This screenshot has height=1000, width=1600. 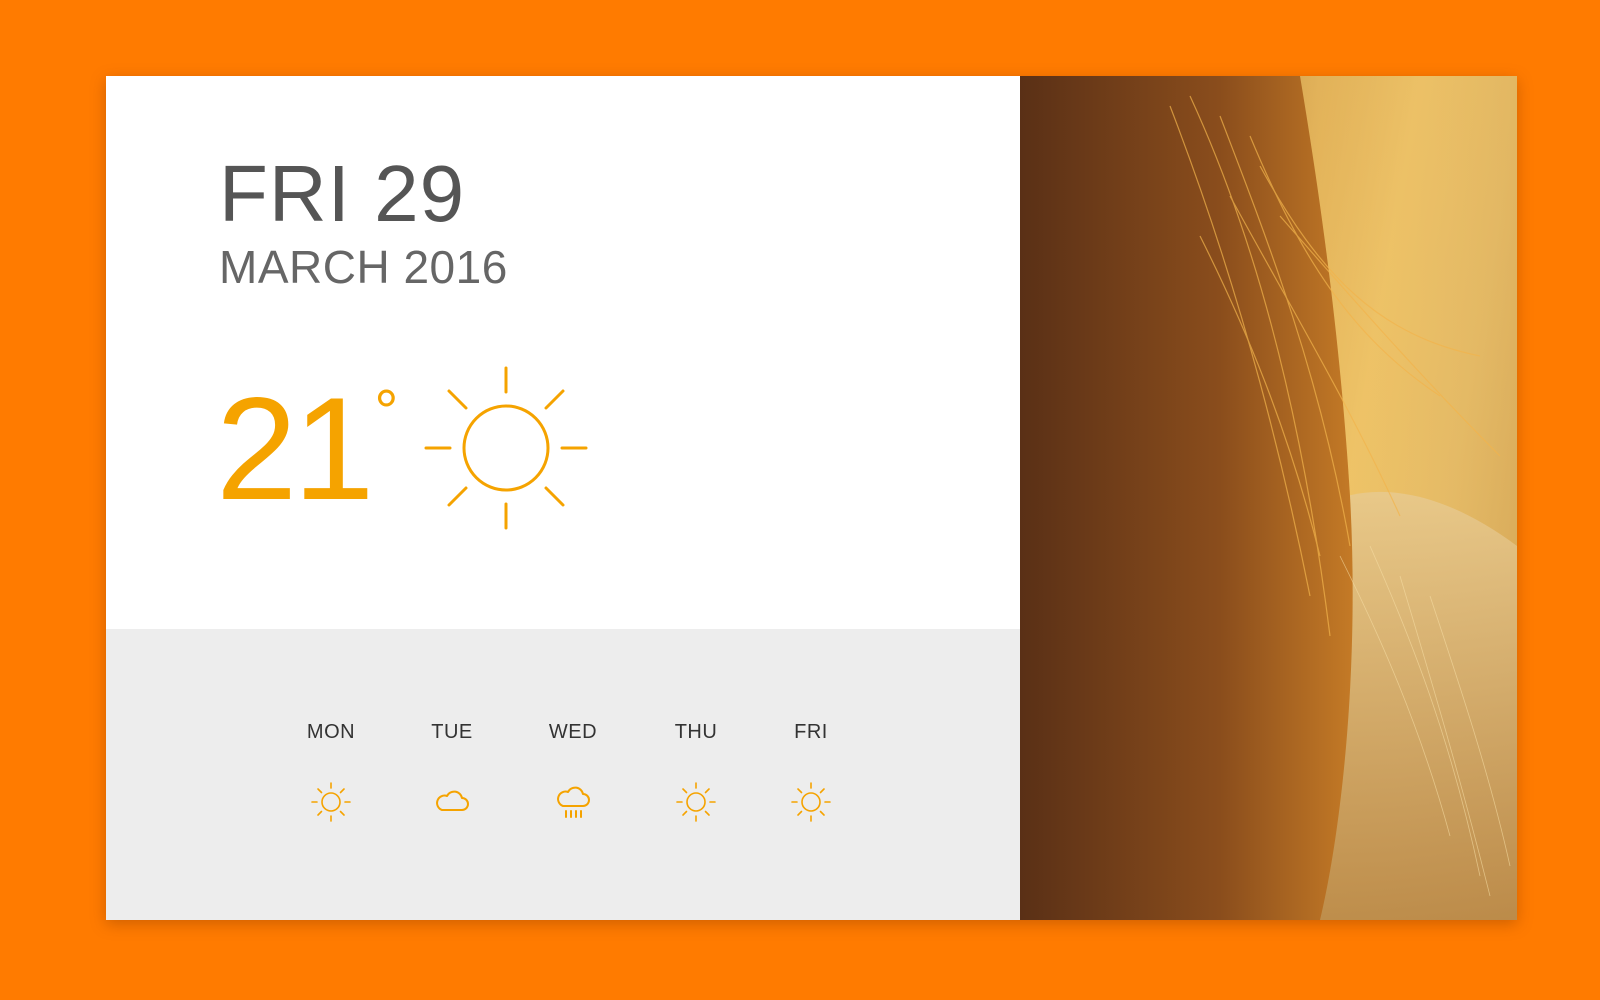 What do you see at coordinates (573, 772) in the screenshot?
I see `forecast-day-wed: WED` at bounding box center [573, 772].